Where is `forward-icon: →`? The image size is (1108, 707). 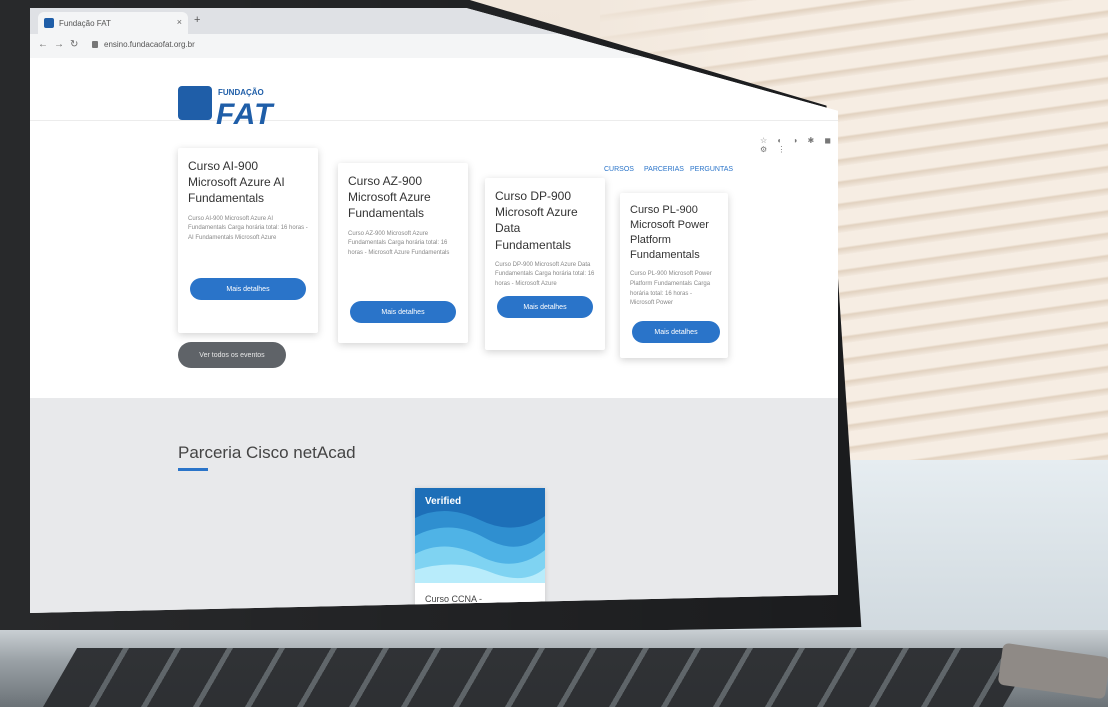 forward-icon: → is located at coordinates (59, 44).